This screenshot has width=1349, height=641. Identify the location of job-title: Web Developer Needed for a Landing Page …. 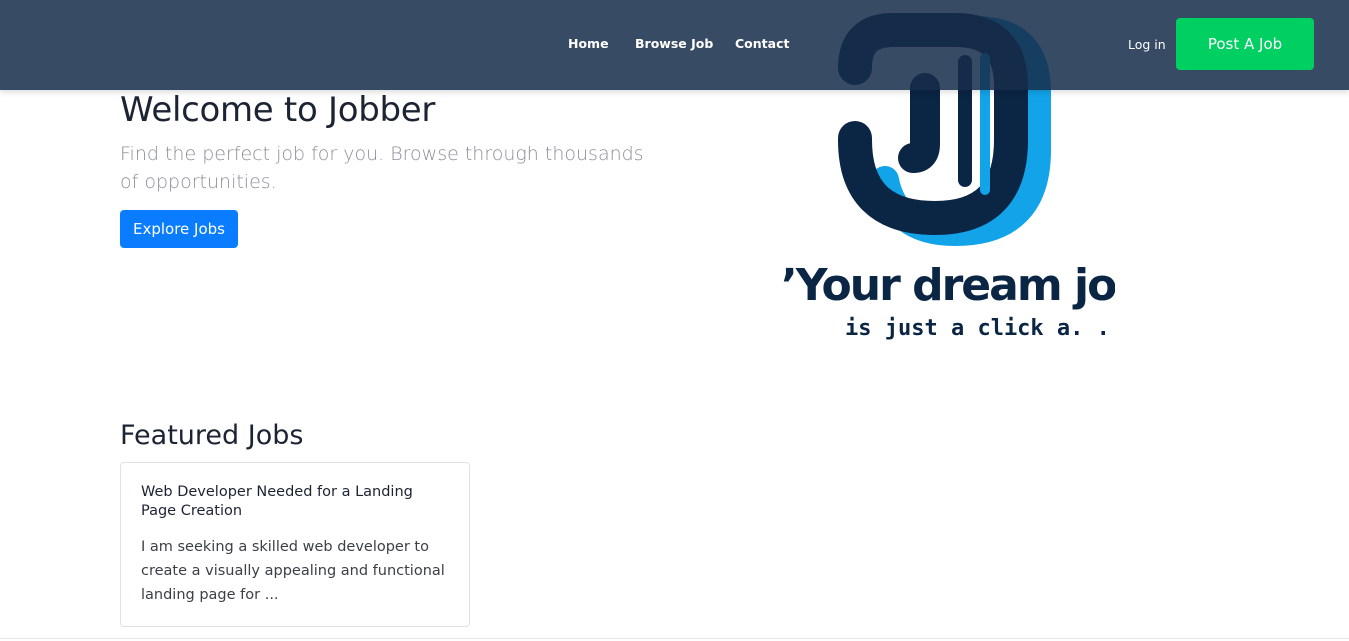
(295, 502).